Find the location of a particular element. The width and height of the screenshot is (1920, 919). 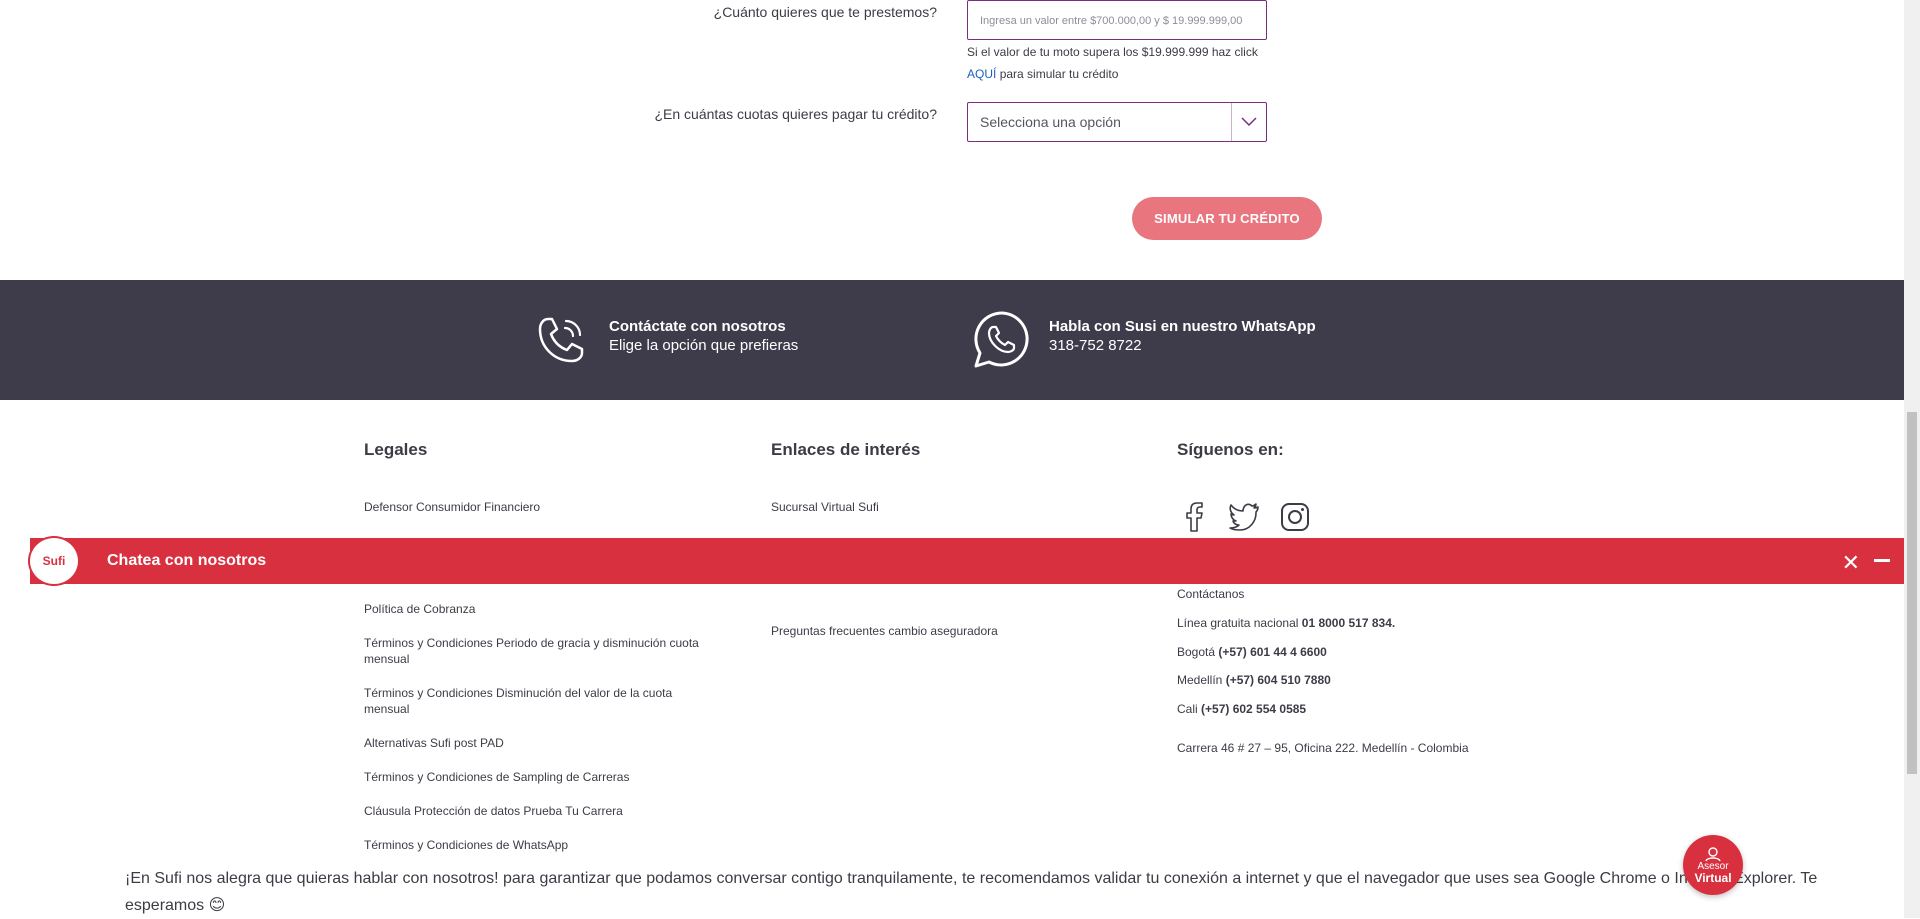

sufi-logo: Sufi is located at coordinates (54, 561).